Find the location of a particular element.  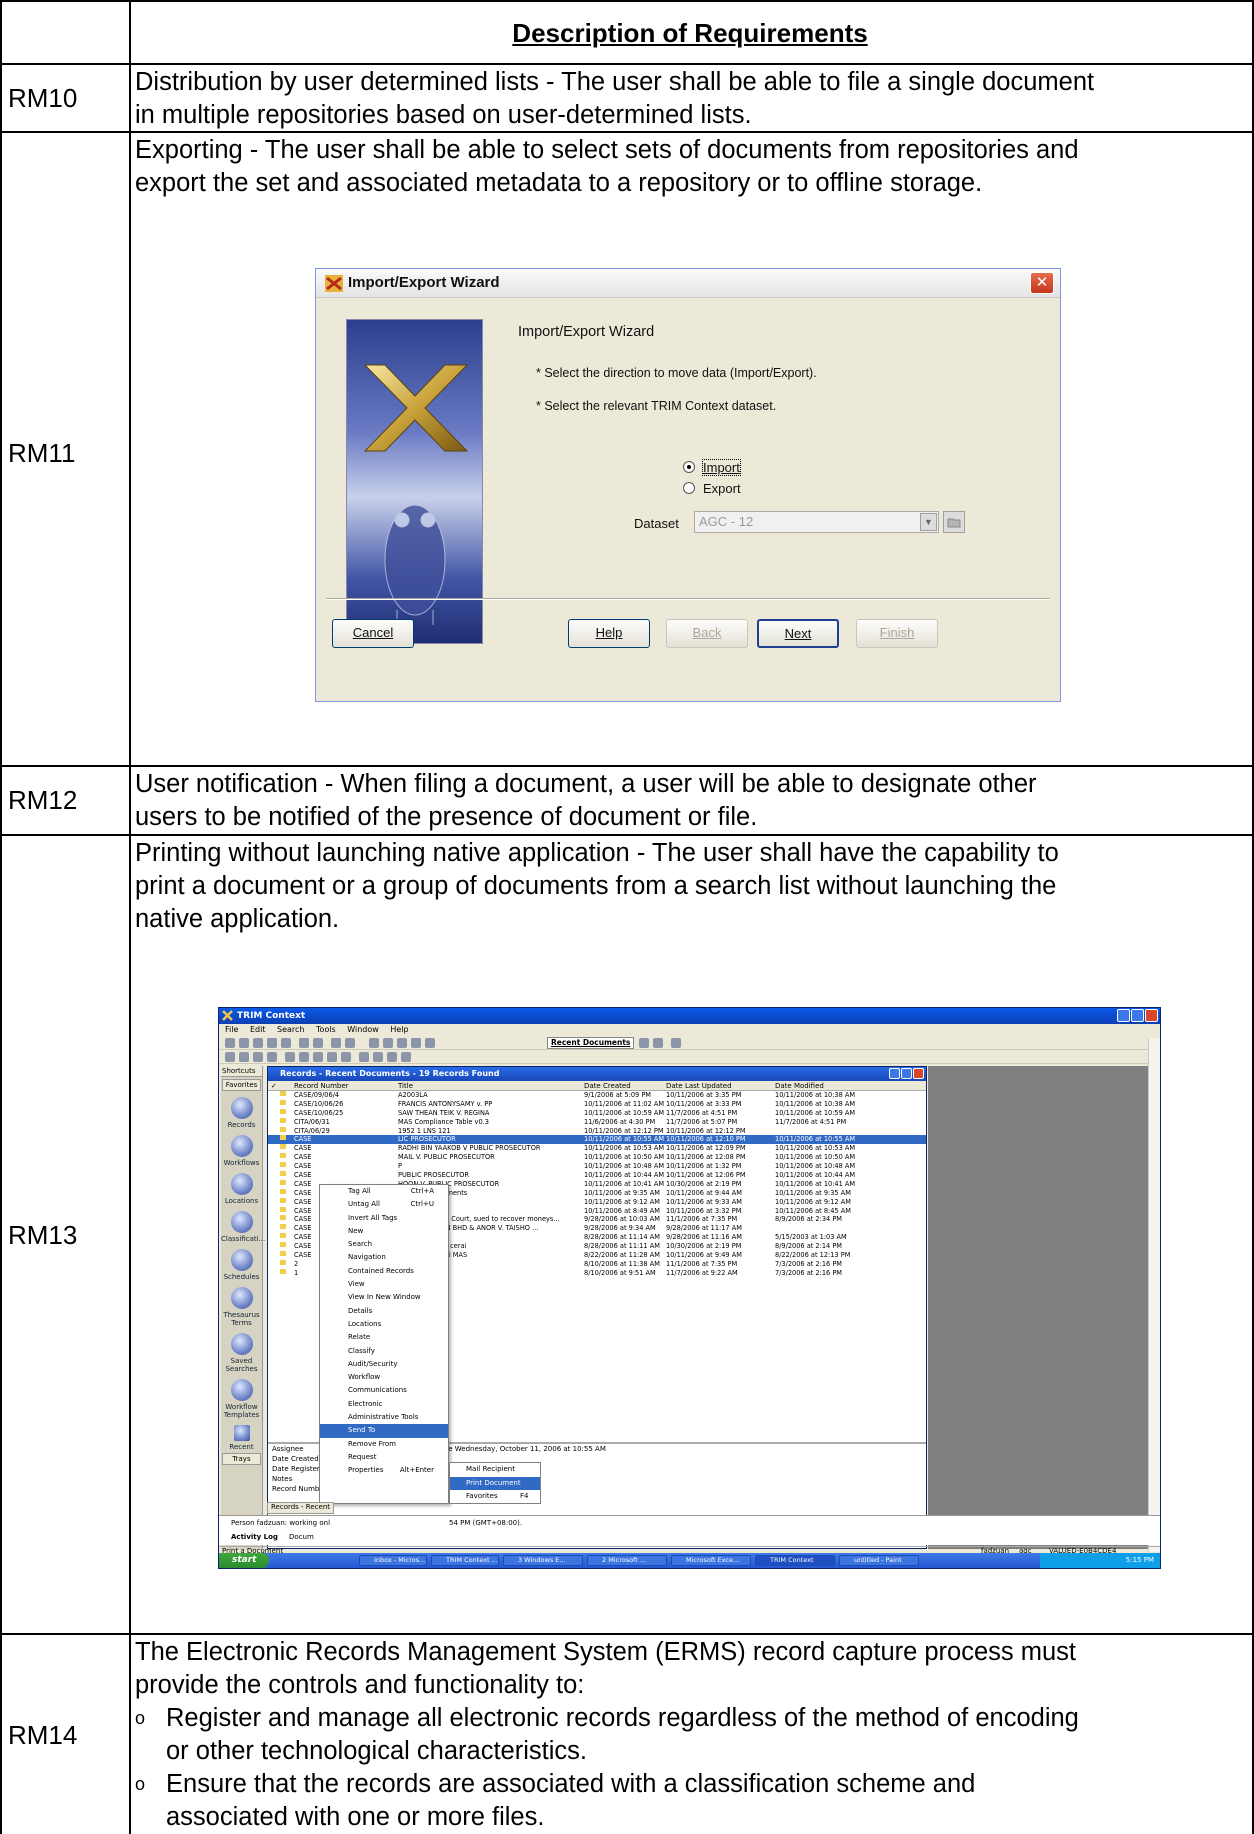

shortcut-workflow-templates: Workflow Templates is located at coordinates (241, 1399).